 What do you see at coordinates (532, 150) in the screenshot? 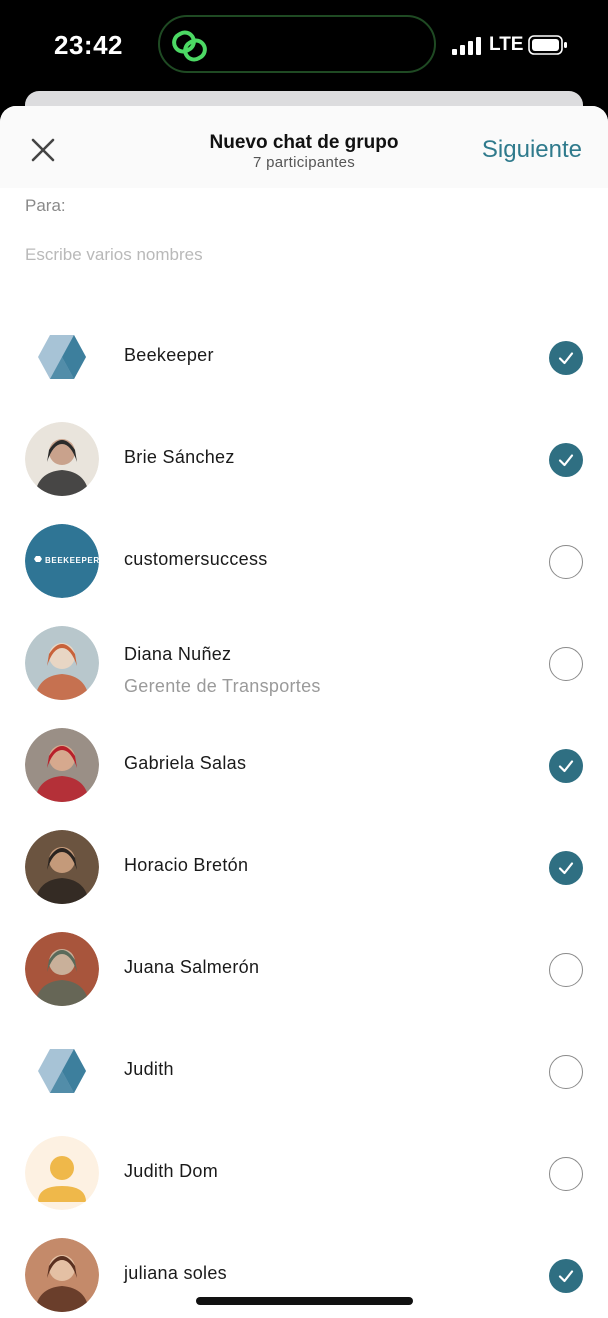
I see `next-button: Siguiente` at bounding box center [532, 150].